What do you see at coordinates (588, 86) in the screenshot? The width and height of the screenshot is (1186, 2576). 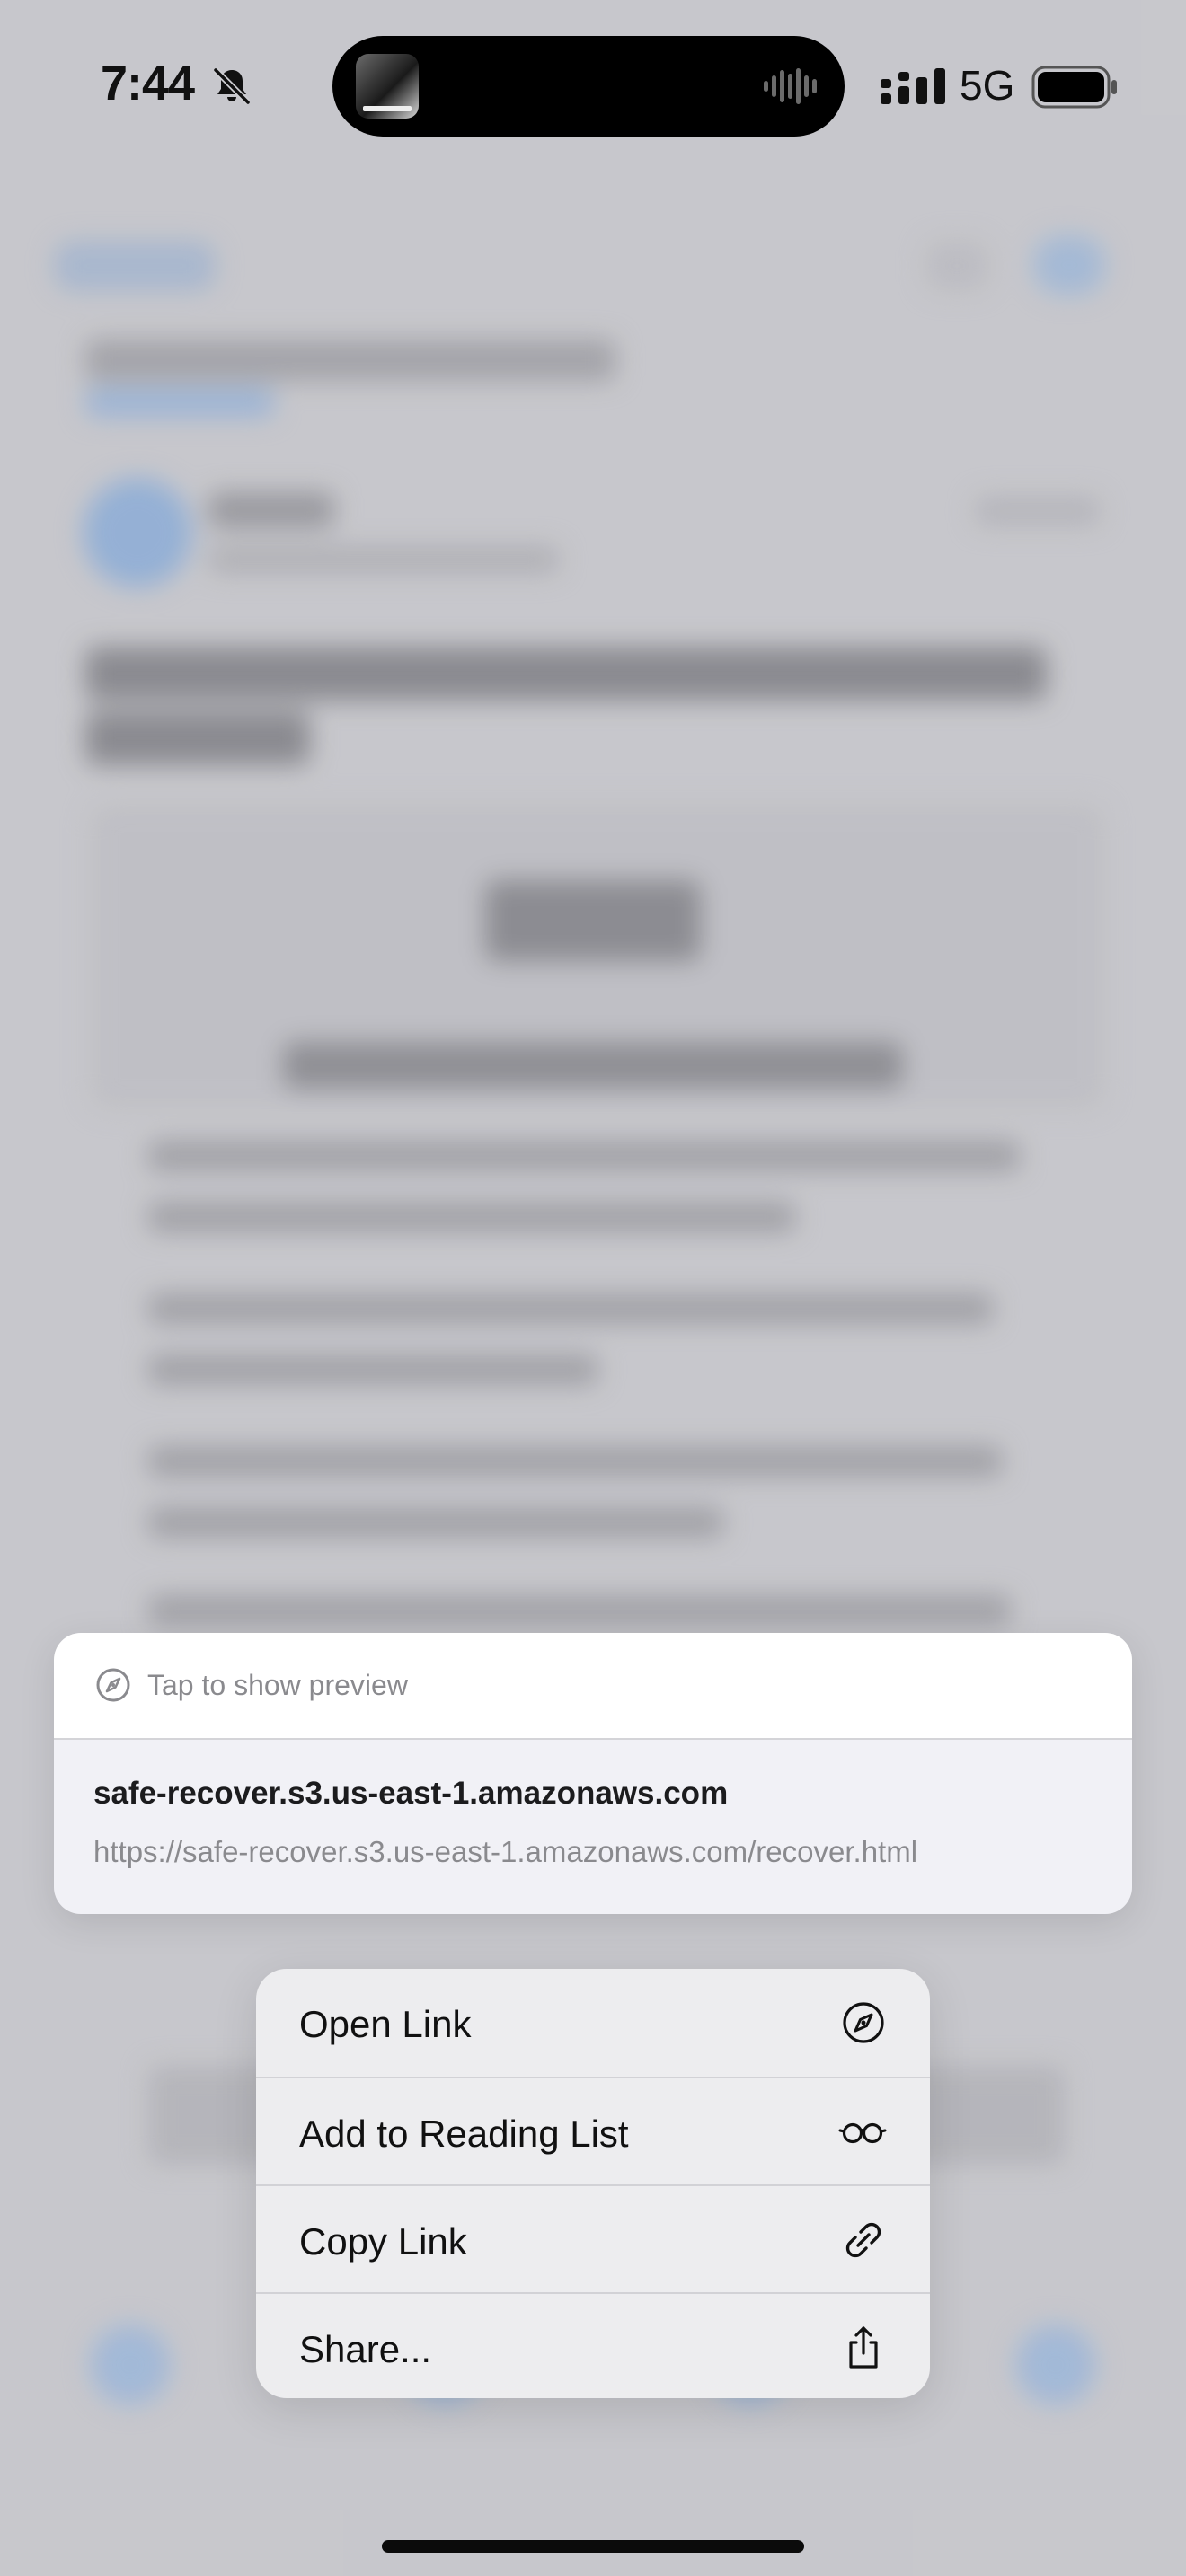 I see `dynamic-island` at bounding box center [588, 86].